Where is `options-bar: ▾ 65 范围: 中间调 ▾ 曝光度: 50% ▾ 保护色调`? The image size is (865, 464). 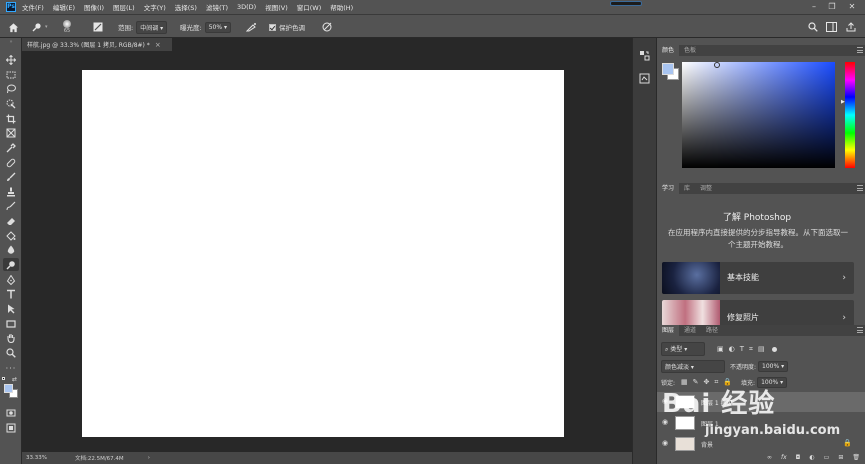 options-bar: ▾ 65 范围: 中间调 ▾ 曝光度: 50% ▾ 保护色调 is located at coordinates (432, 26).